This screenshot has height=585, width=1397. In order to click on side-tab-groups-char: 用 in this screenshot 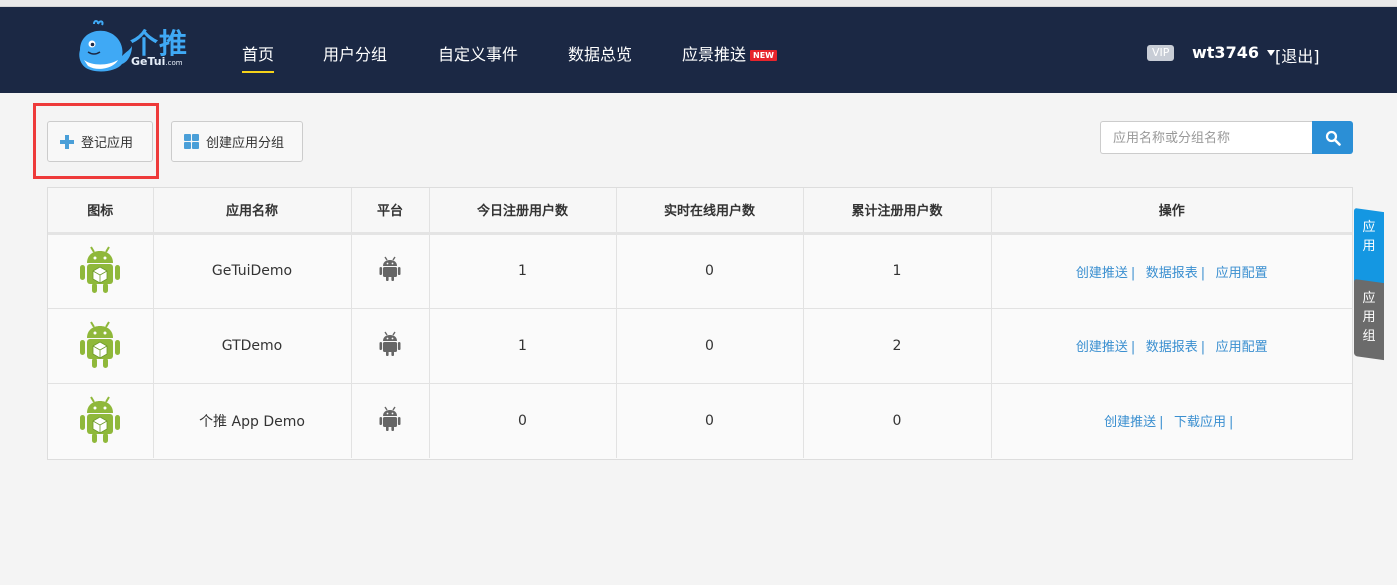, I will do `click(1369, 317)`.